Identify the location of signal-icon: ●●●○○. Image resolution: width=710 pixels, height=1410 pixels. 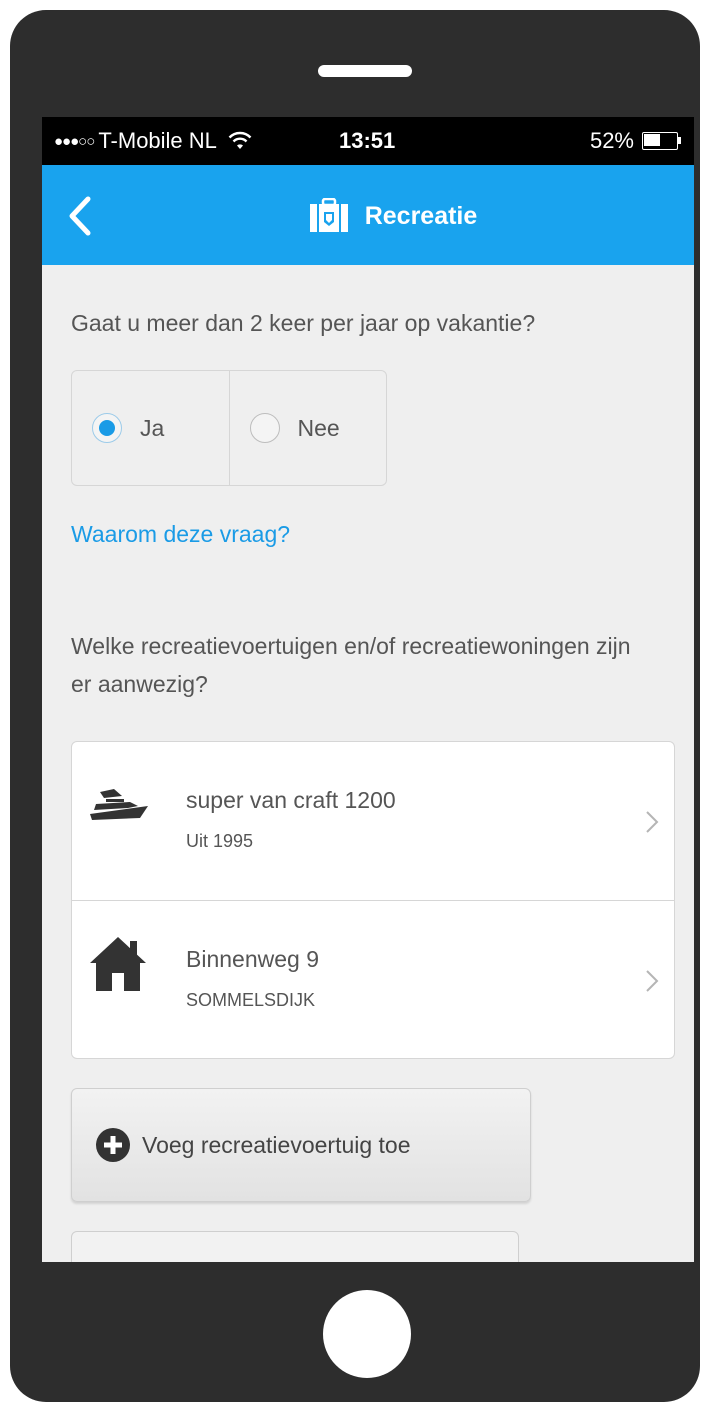
(74, 141).